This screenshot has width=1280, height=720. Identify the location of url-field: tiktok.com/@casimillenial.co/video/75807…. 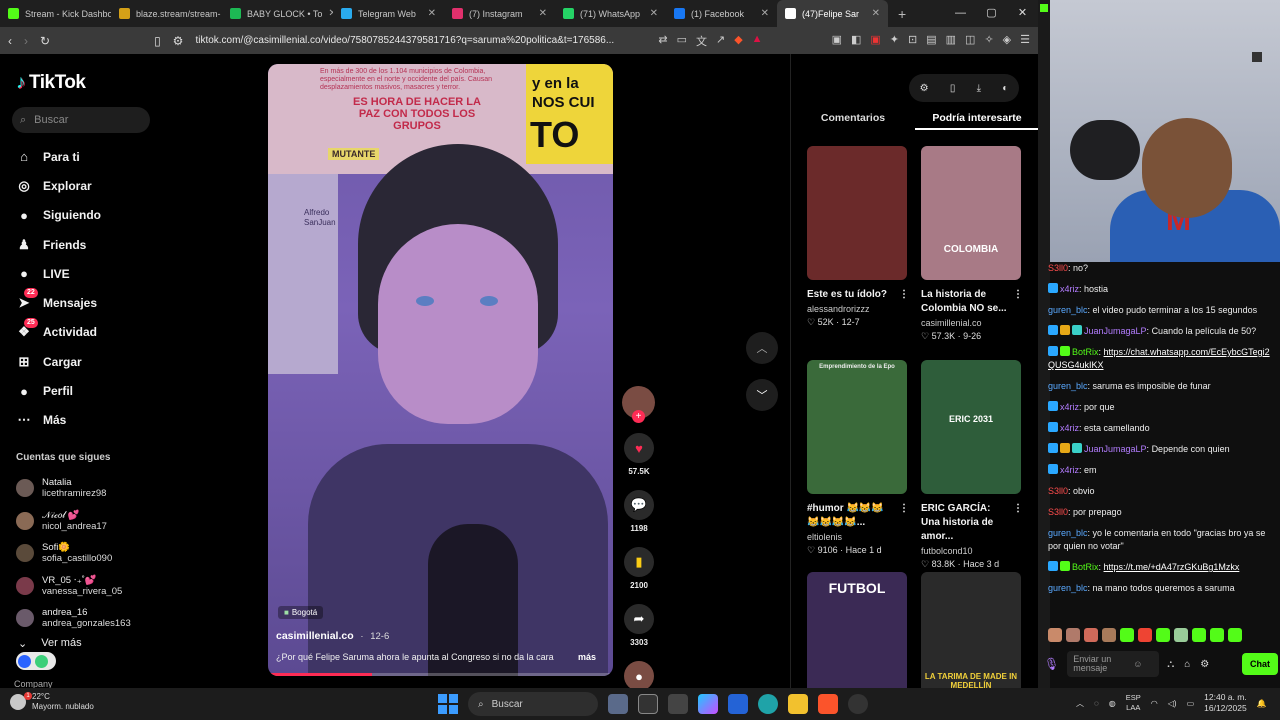
(405, 40).